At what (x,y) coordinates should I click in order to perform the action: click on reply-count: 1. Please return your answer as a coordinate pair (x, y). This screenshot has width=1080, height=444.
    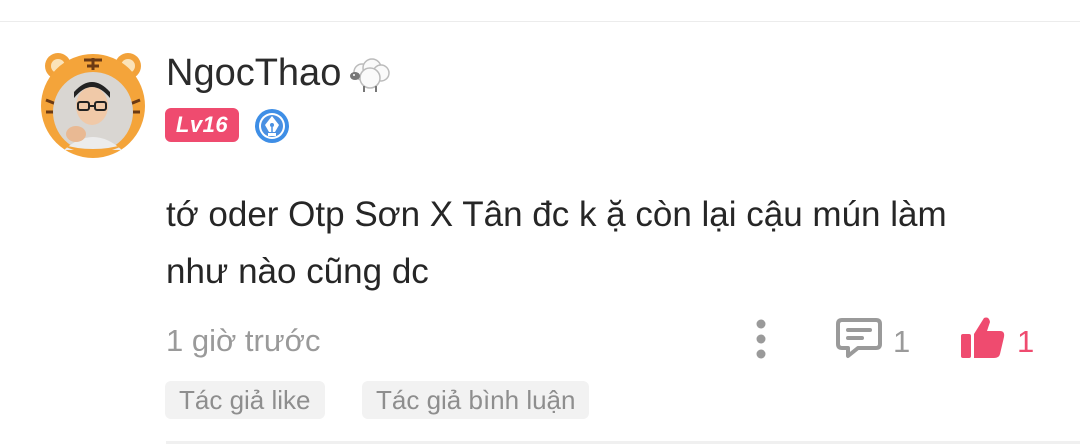
    Looking at the image, I should click on (902, 341).